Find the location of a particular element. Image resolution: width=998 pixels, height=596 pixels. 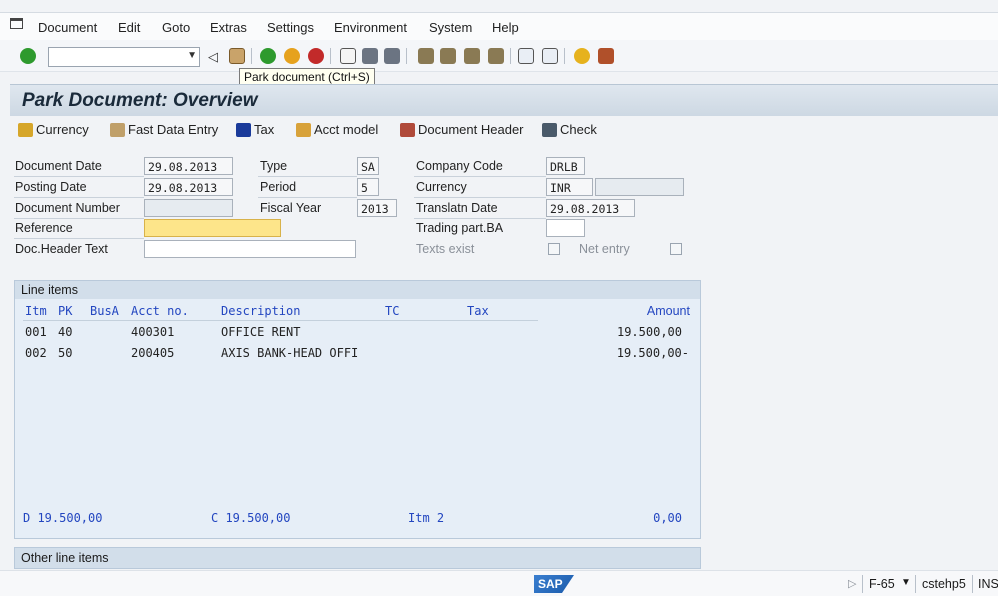

new-session-icon is located at coordinates (526, 56).